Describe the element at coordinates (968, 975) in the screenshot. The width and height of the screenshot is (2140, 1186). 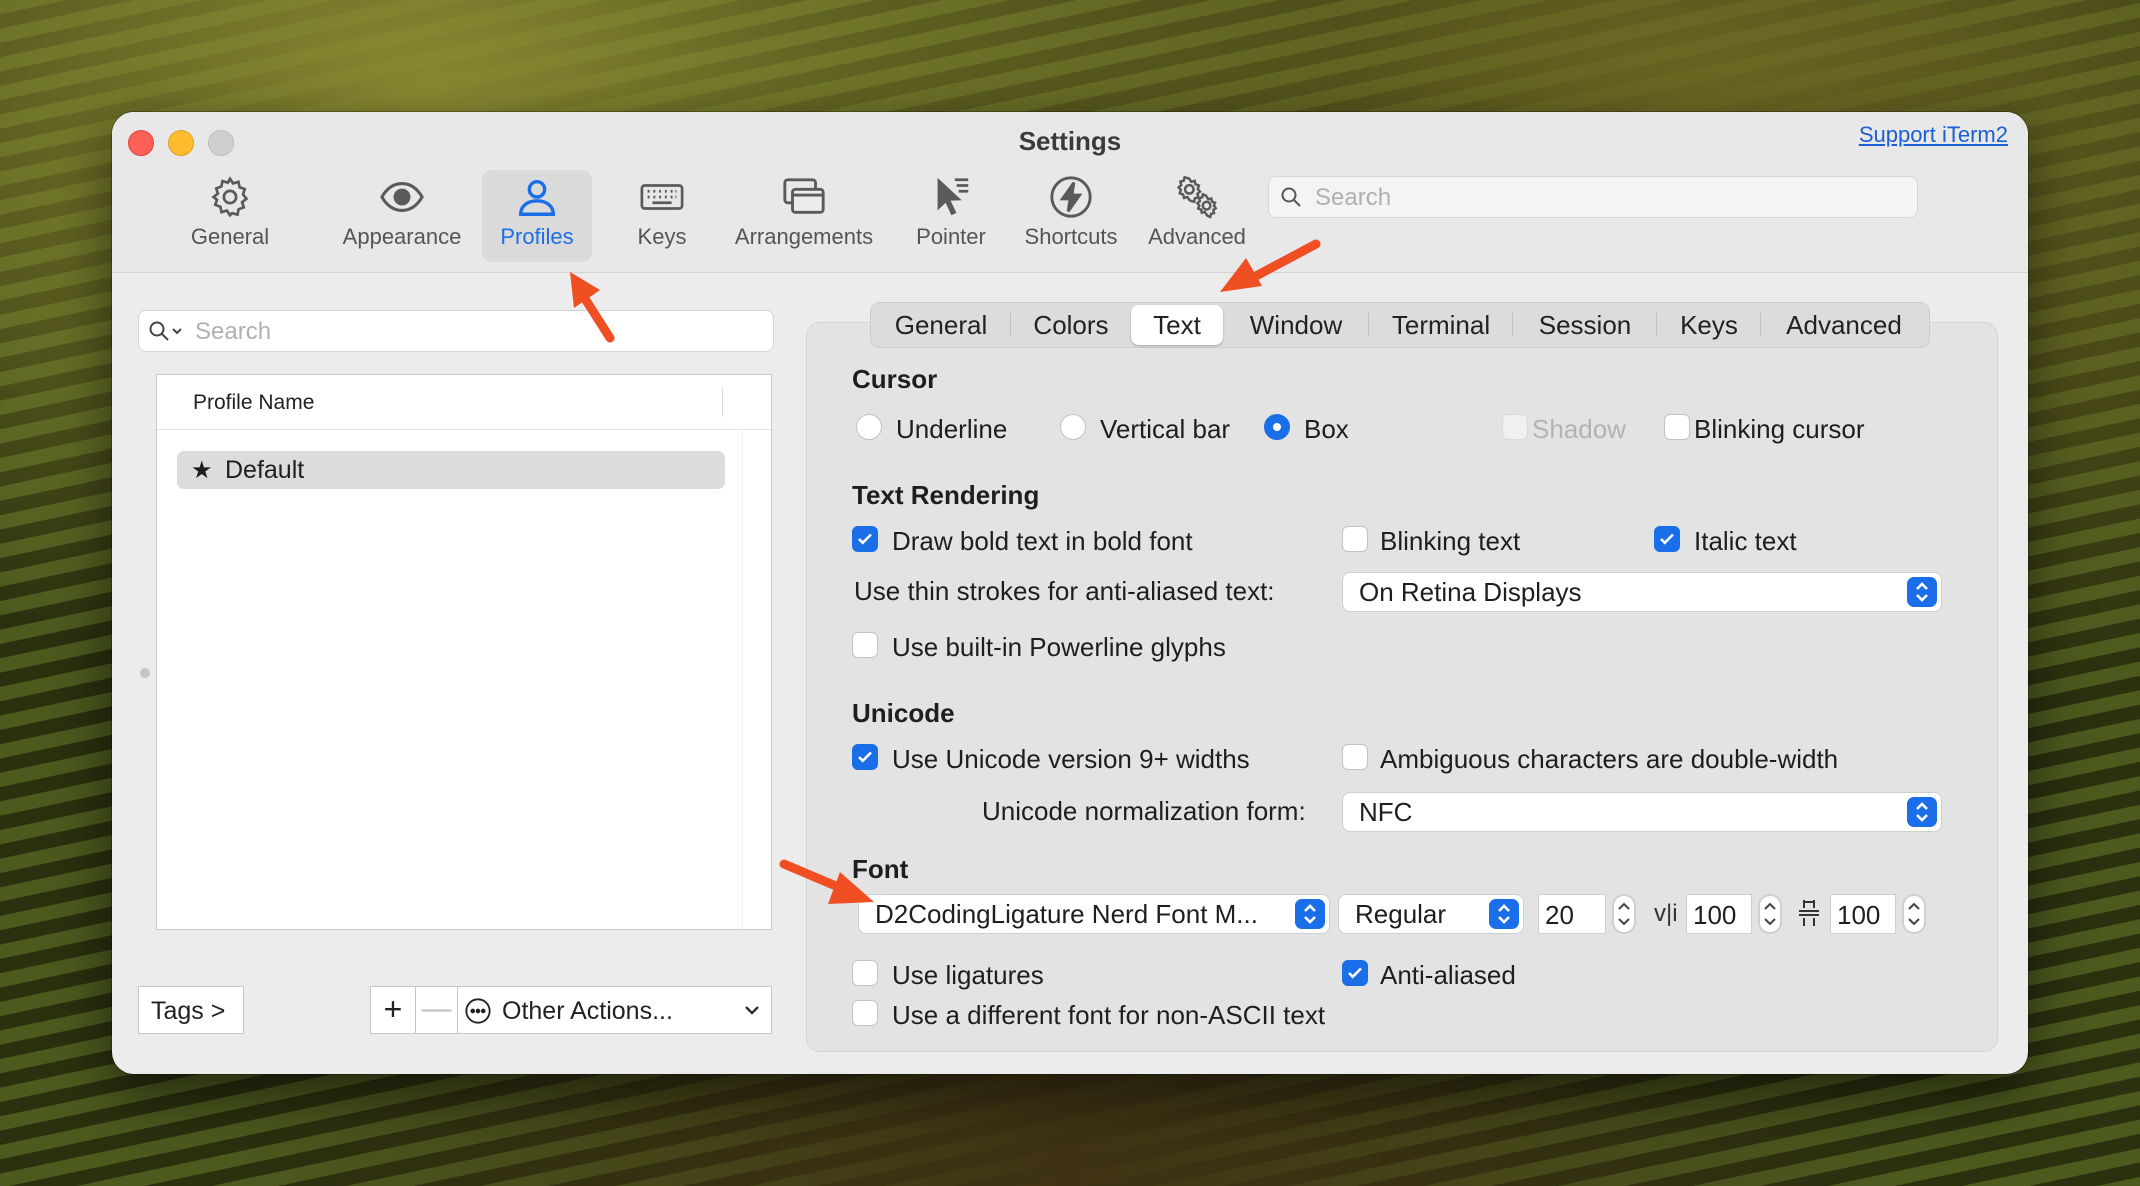
I see `checkbox-label: Use ligatures` at that location.